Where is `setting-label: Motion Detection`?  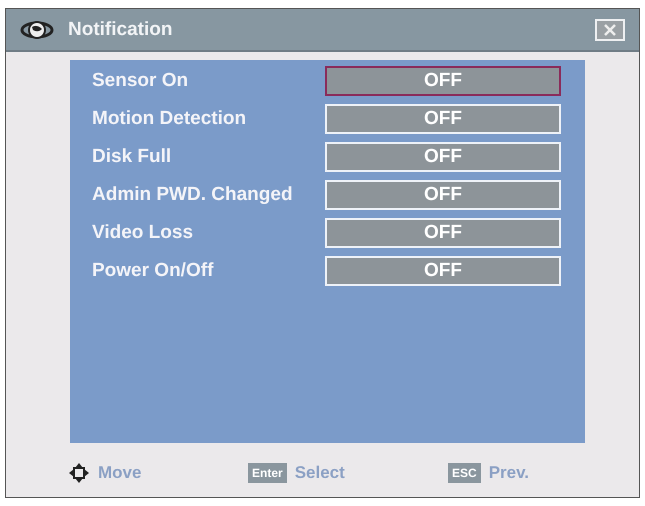 setting-label: Motion Detection is located at coordinates (169, 119).